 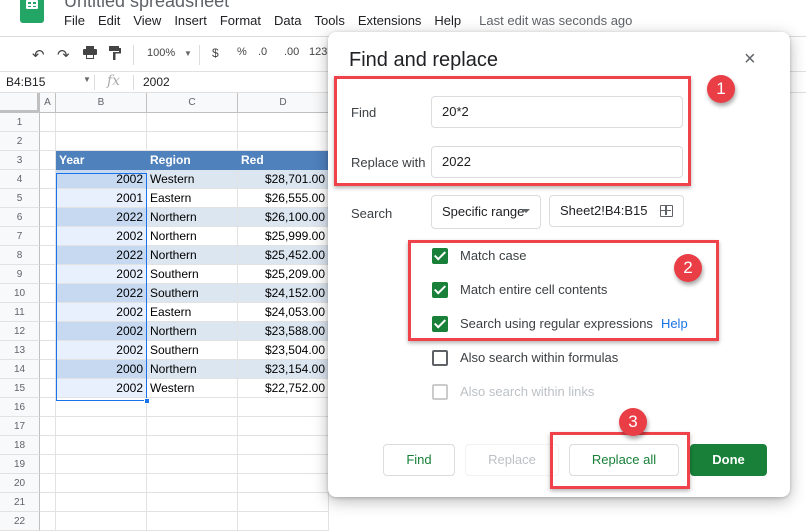 What do you see at coordinates (287, 20) in the screenshot?
I see `menu-data: Data` at bounding box center [287, 20].